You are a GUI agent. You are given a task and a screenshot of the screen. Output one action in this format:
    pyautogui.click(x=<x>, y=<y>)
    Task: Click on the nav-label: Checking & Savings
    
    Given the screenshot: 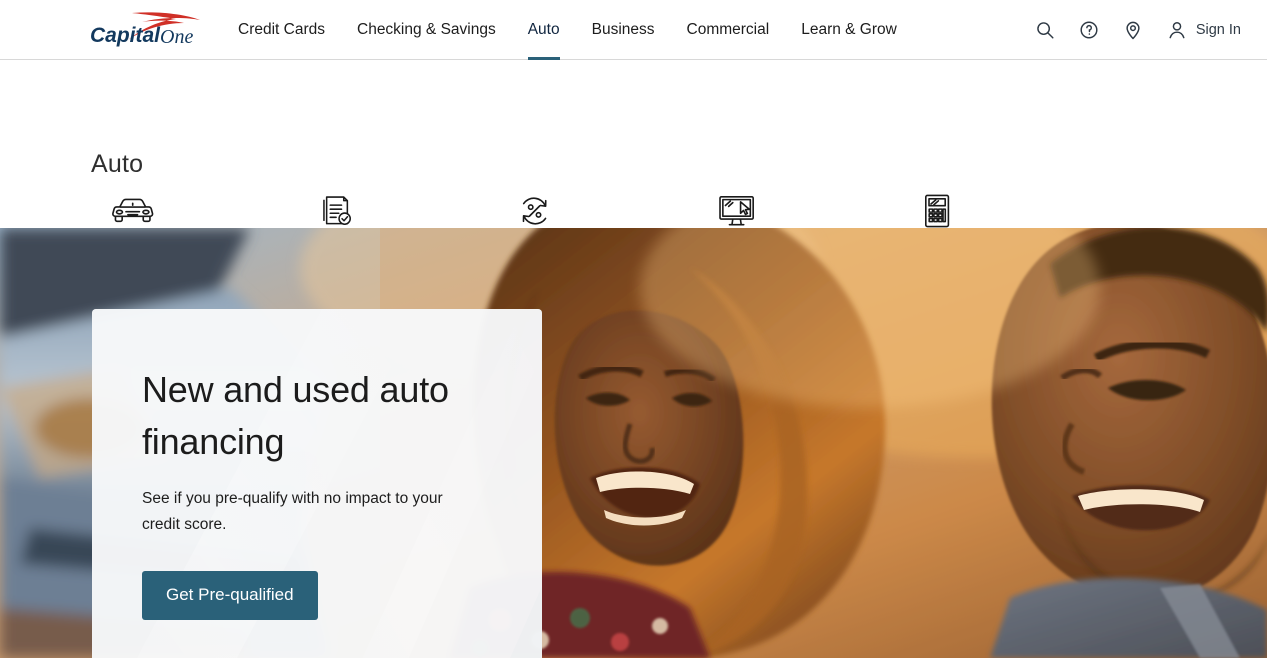 What is the action you would take?
    pyautogui.click(x=426, y=29)
    